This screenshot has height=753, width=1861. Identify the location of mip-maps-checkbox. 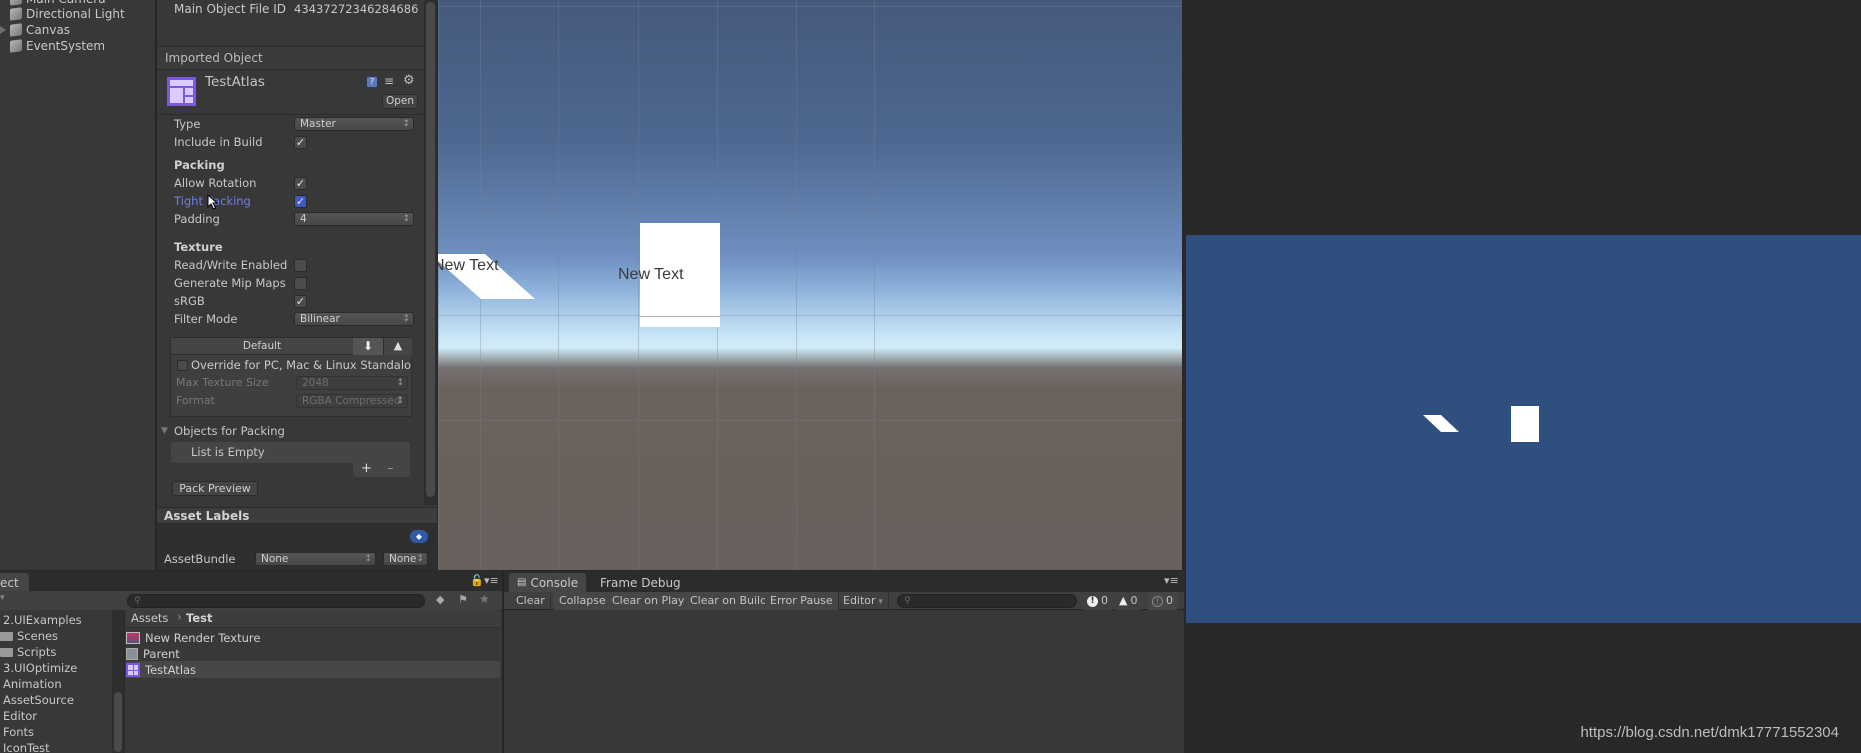
(300, 283).